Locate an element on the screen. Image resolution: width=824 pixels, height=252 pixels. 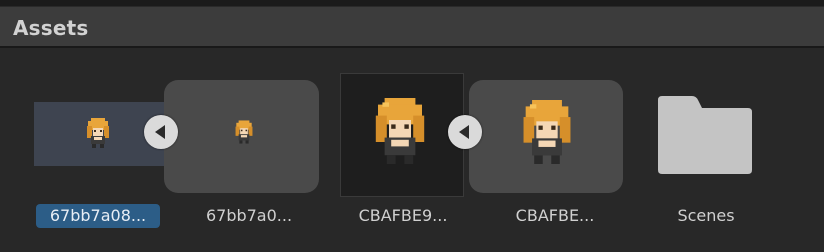
panel-title: Assets is located at coordinates (51, 28).